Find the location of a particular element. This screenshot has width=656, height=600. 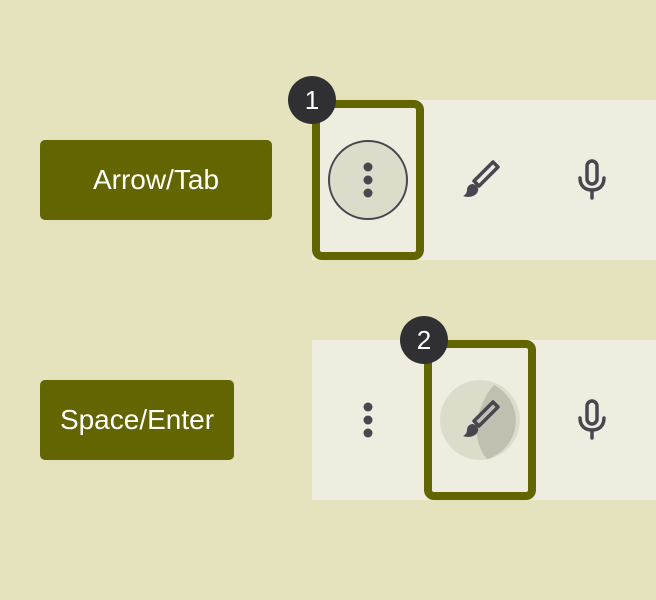

brush-button-pressed is located at coordinates (480, 420).